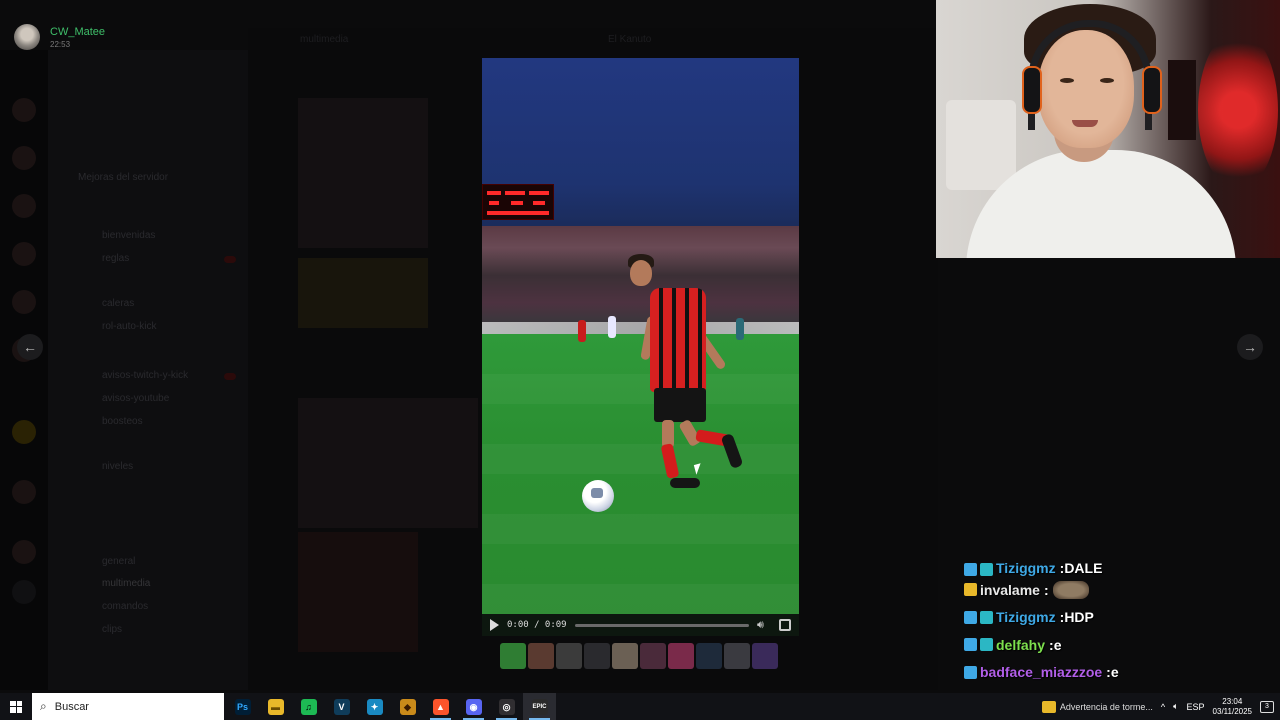 This screenshot has height=720, width=1280. What do you see at coordinates (125, 606) in the screenshot?
I see `channel-item: comandos` at bounding box center [125, 606].